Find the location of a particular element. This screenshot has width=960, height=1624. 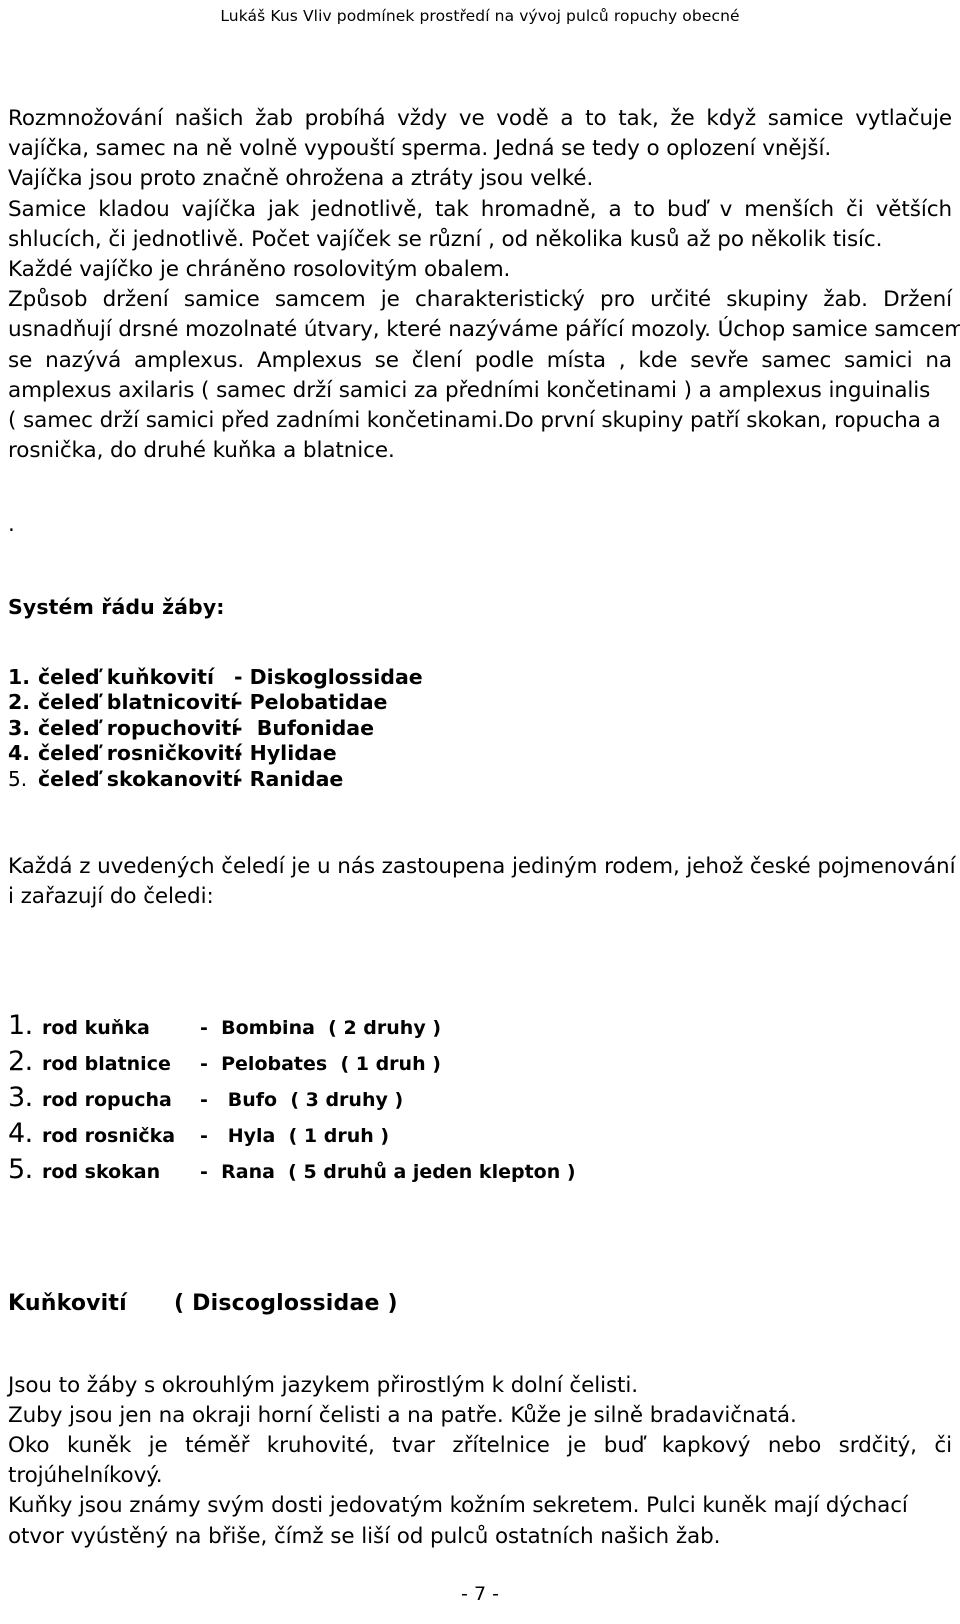

list-item-latin-name: - Ranidae is located at coordinates (288, 780).